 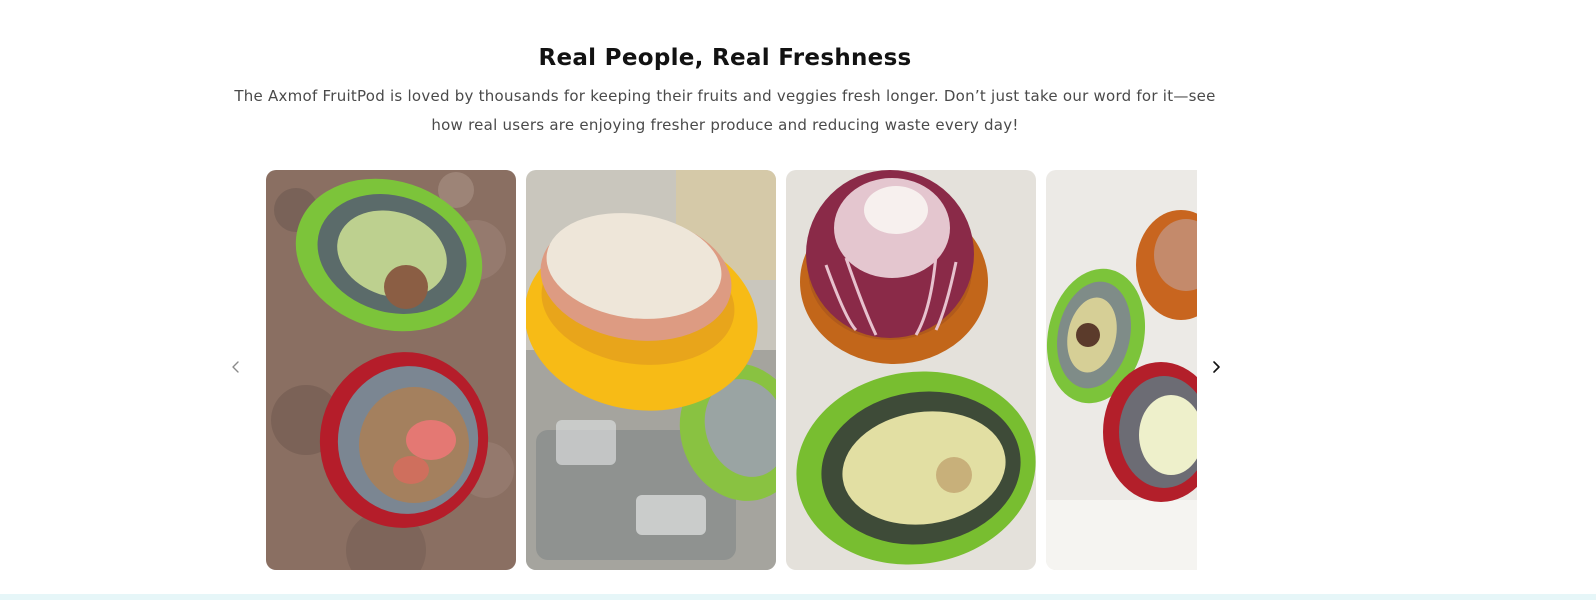 I want to click on carousel-prev-button, so click(x=236, y=367).